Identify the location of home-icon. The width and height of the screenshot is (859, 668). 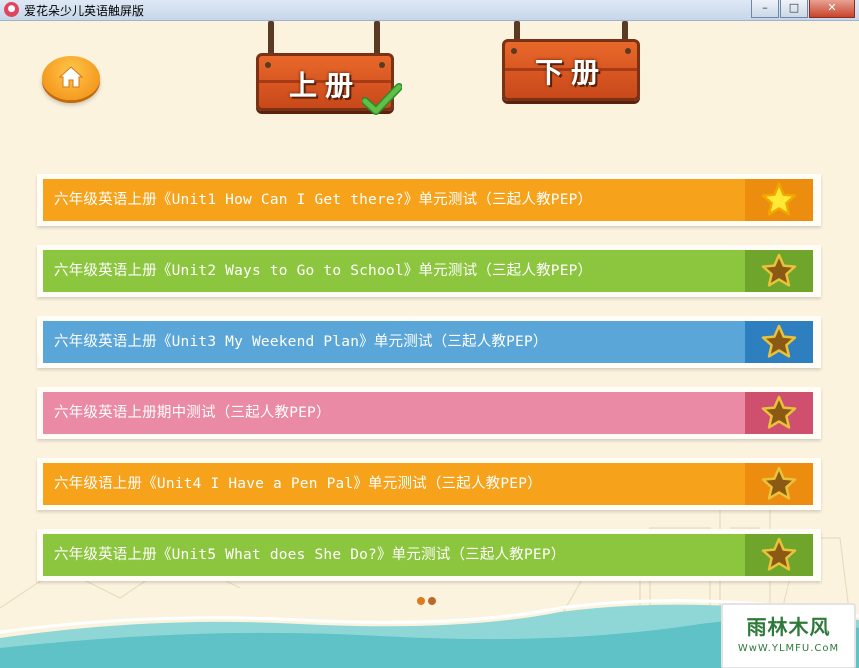
(71, 77).